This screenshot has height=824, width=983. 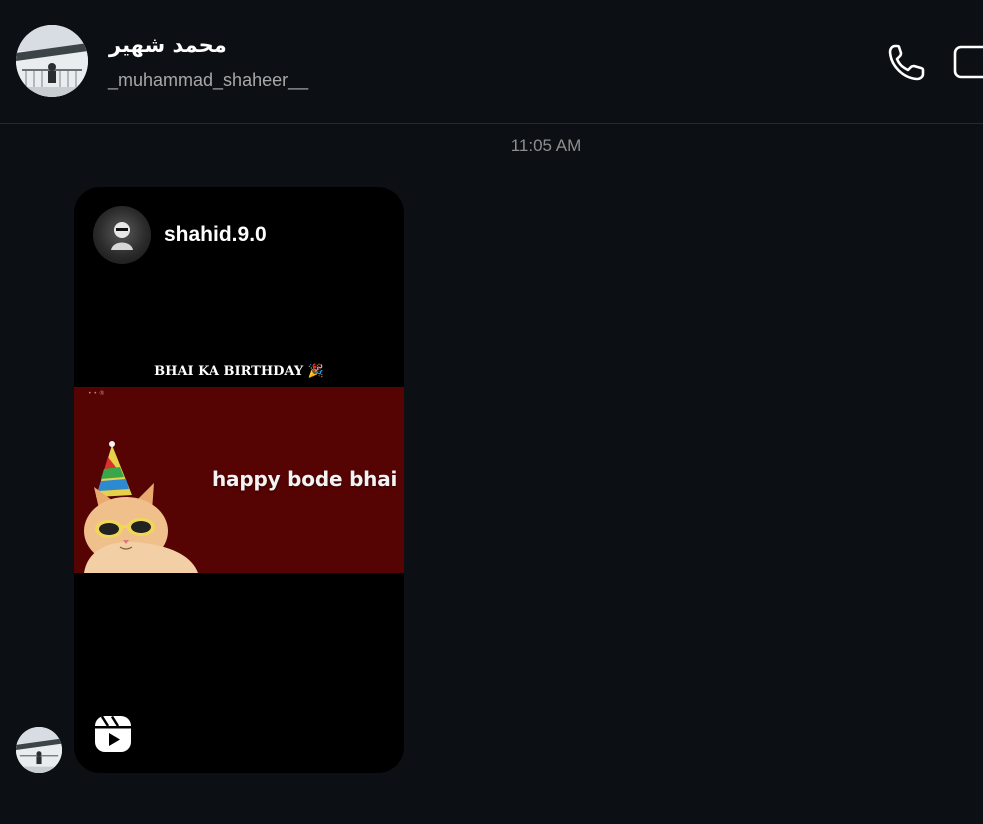 What do you see at coordinates (546, 145) in the screenshot?
I see `message-timestamp: 11:05 AM` at bounding box center [546, 145].